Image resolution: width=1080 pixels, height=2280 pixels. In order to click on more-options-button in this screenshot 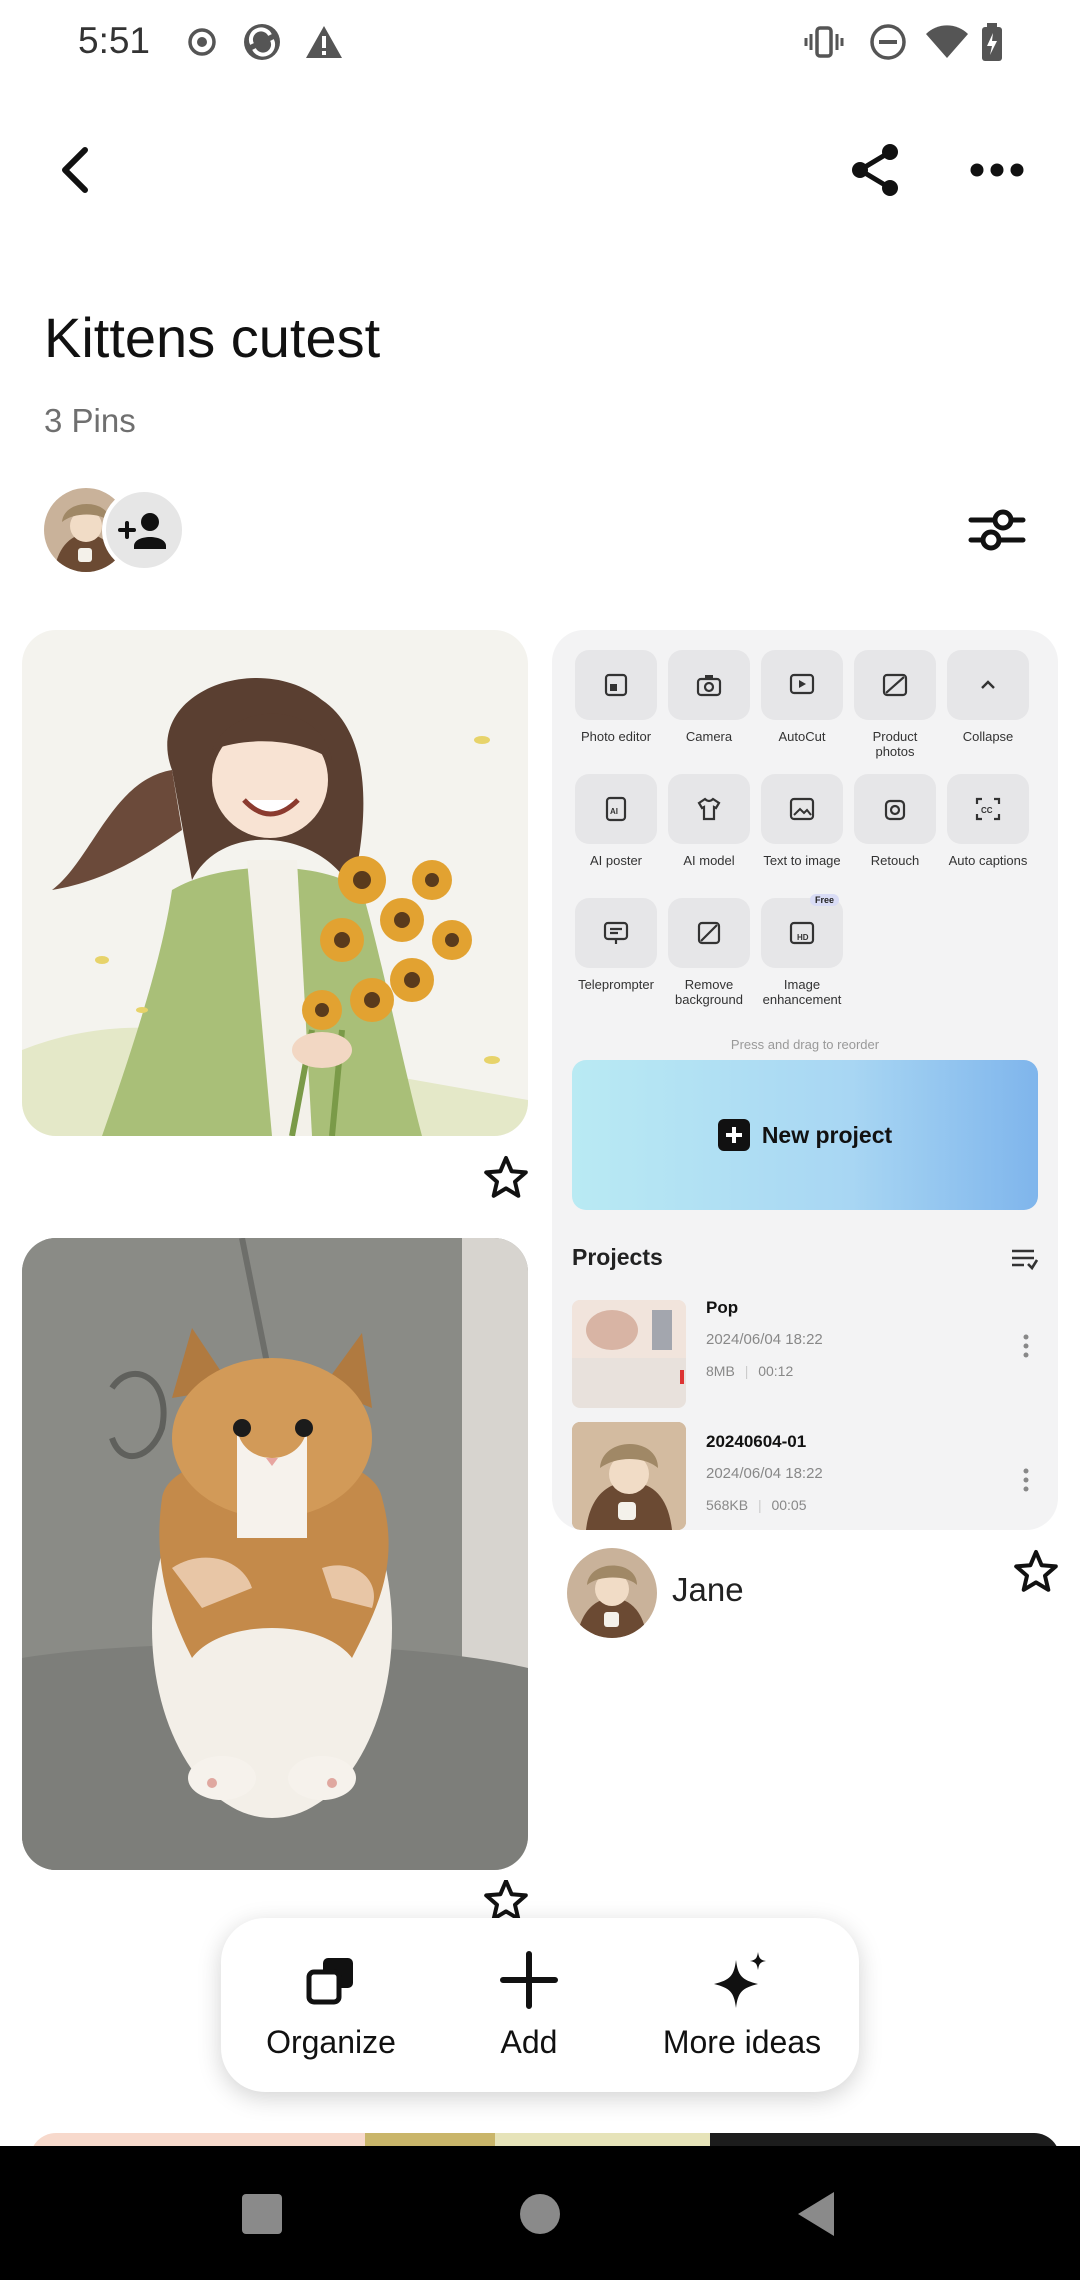, I will do `click(997, 170)`.